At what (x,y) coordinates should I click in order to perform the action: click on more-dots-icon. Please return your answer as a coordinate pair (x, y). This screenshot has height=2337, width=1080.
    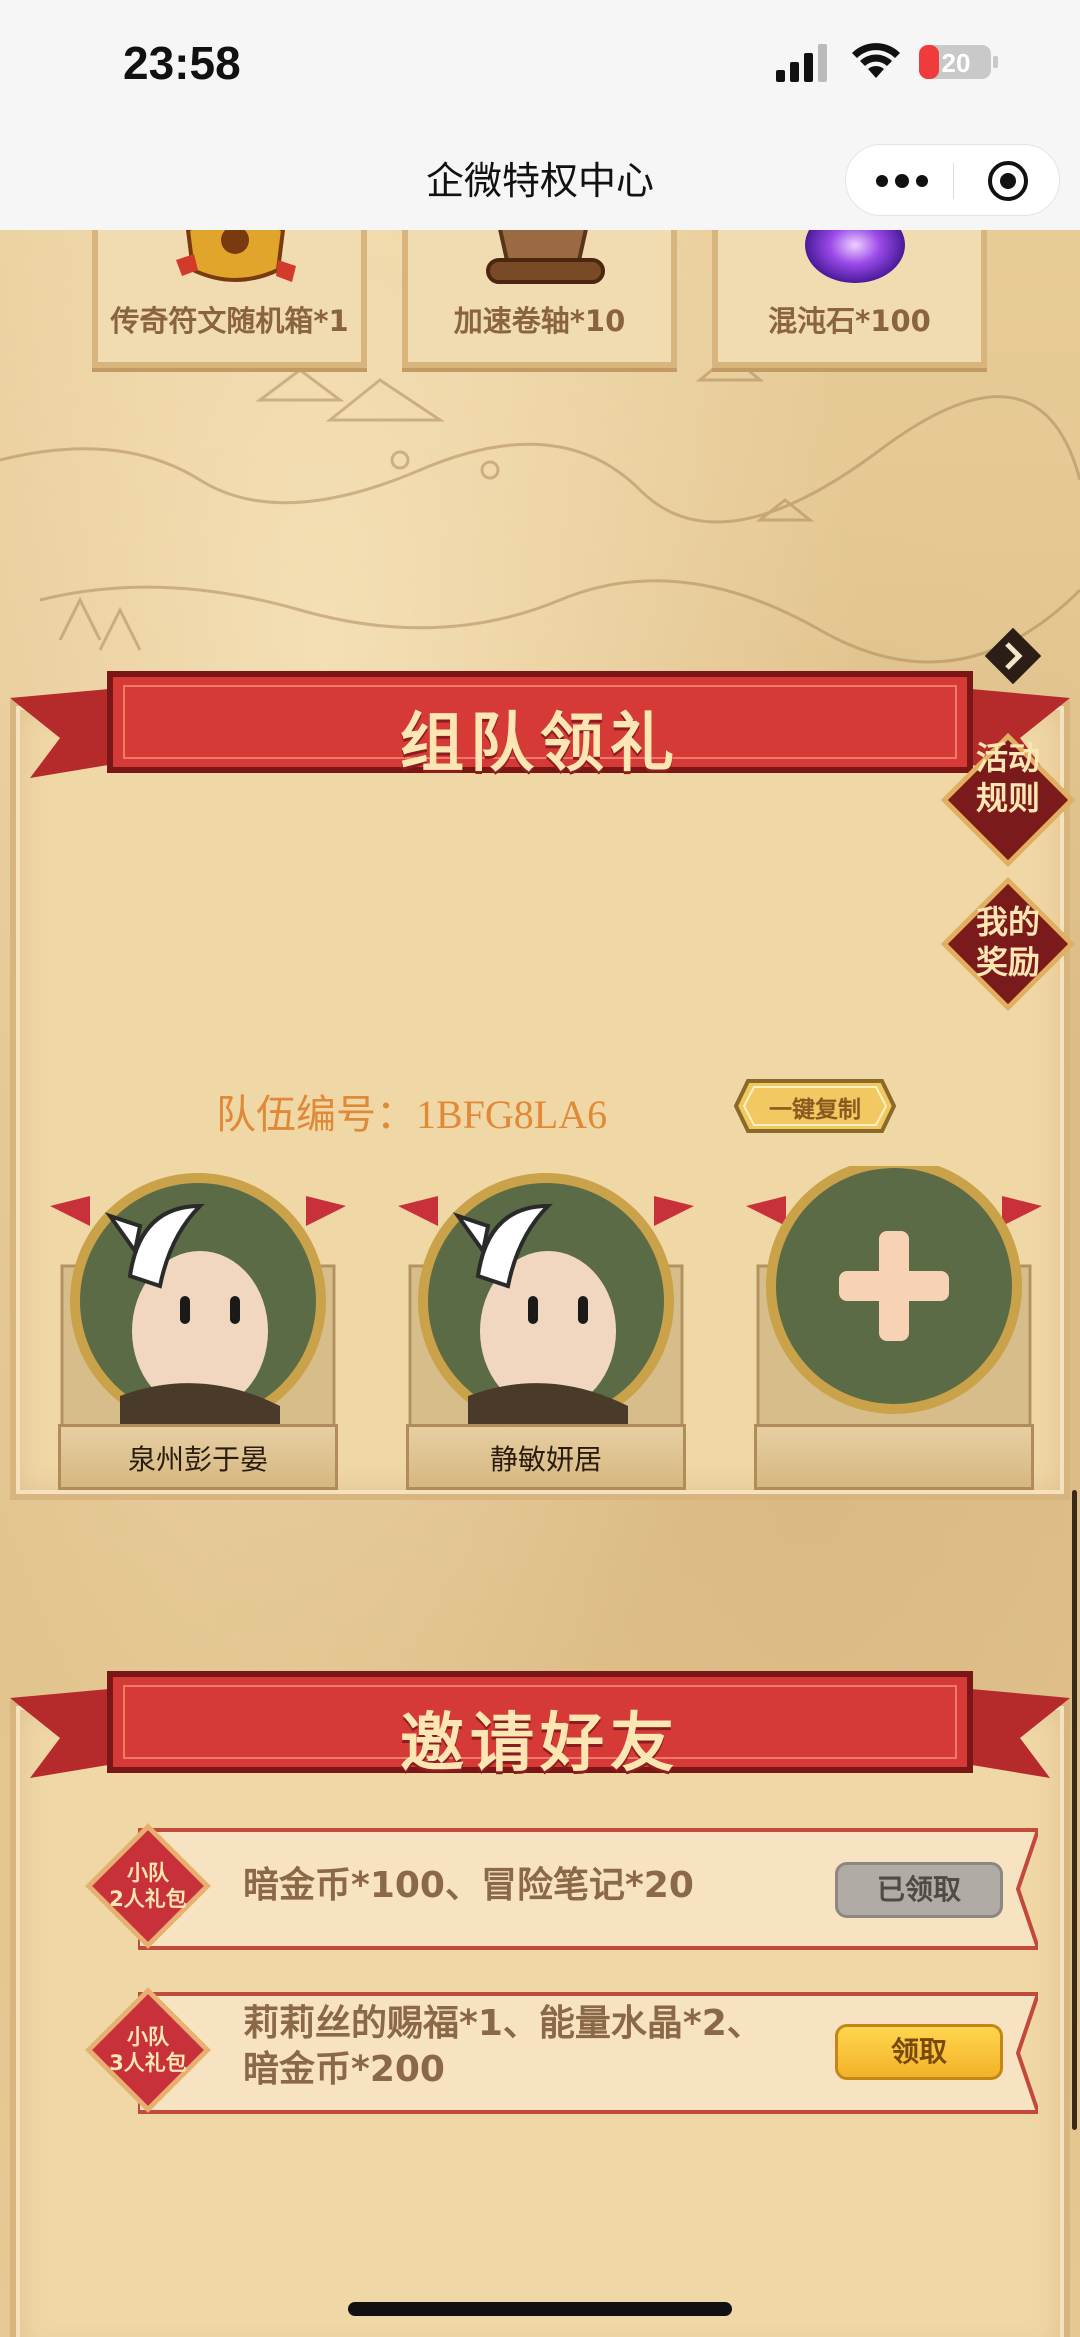
    Looking at the image, I should click on (902, 181).